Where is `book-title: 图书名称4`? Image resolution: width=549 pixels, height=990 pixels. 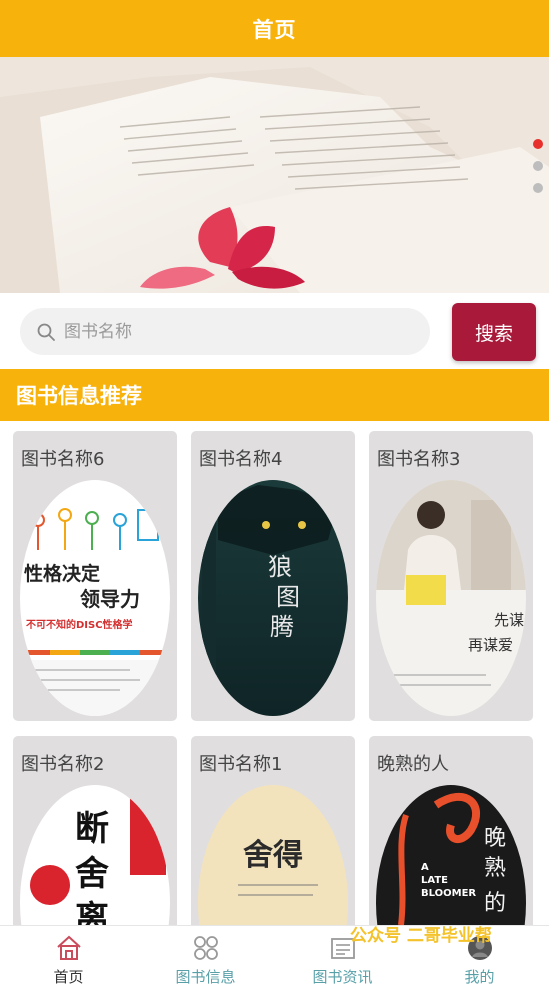
book-title: 图书名称4 is located at coordinates (241, 459).